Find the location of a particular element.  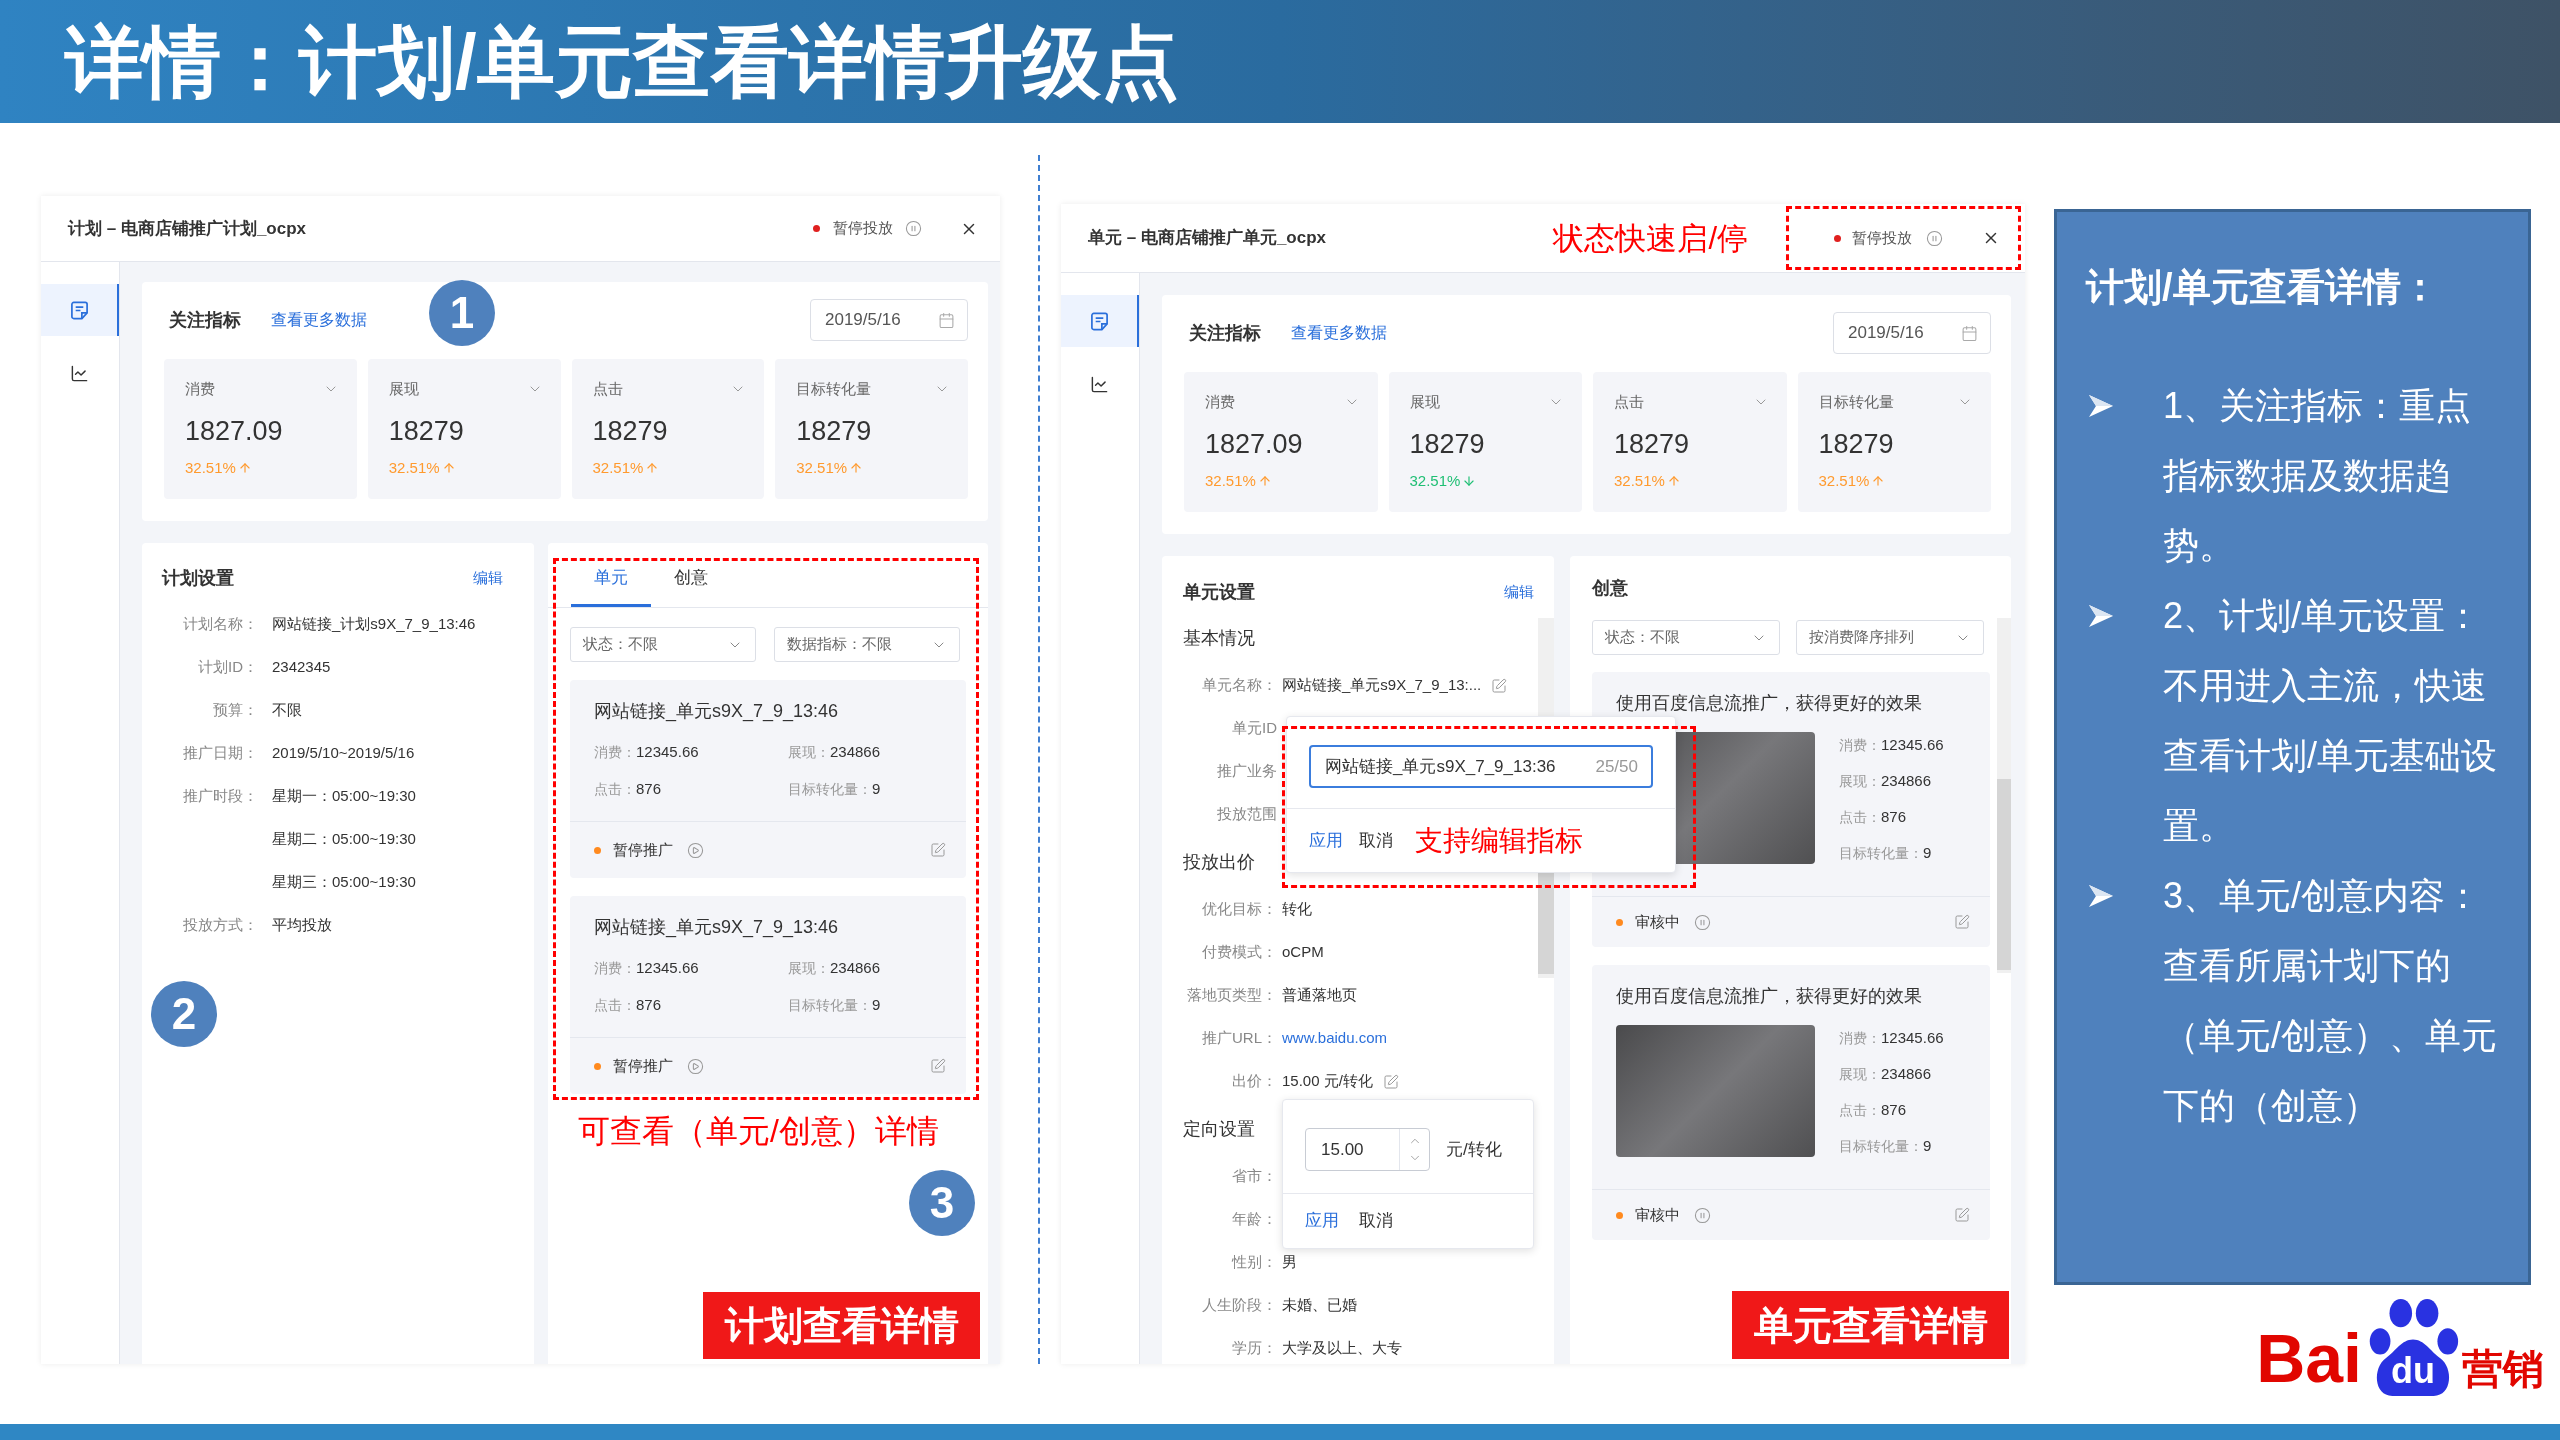

field-value: 星期二：05:00~19:30 is located at coordinates (344, 839).